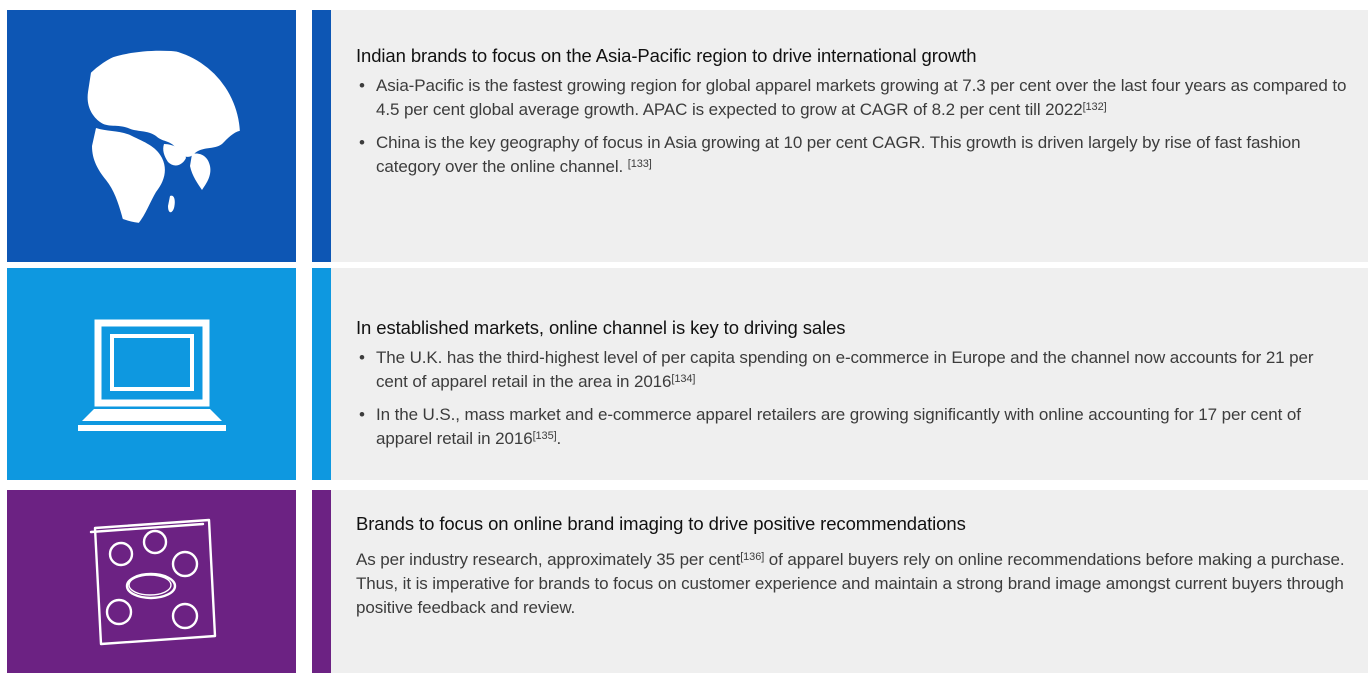 Image resolution: width=1368 pixels, height=673 pixels. What do you see at coordinates (1094, 107) in the screenshot?
I see `reference-mark: [132]` at bounding box center [1094, 107].